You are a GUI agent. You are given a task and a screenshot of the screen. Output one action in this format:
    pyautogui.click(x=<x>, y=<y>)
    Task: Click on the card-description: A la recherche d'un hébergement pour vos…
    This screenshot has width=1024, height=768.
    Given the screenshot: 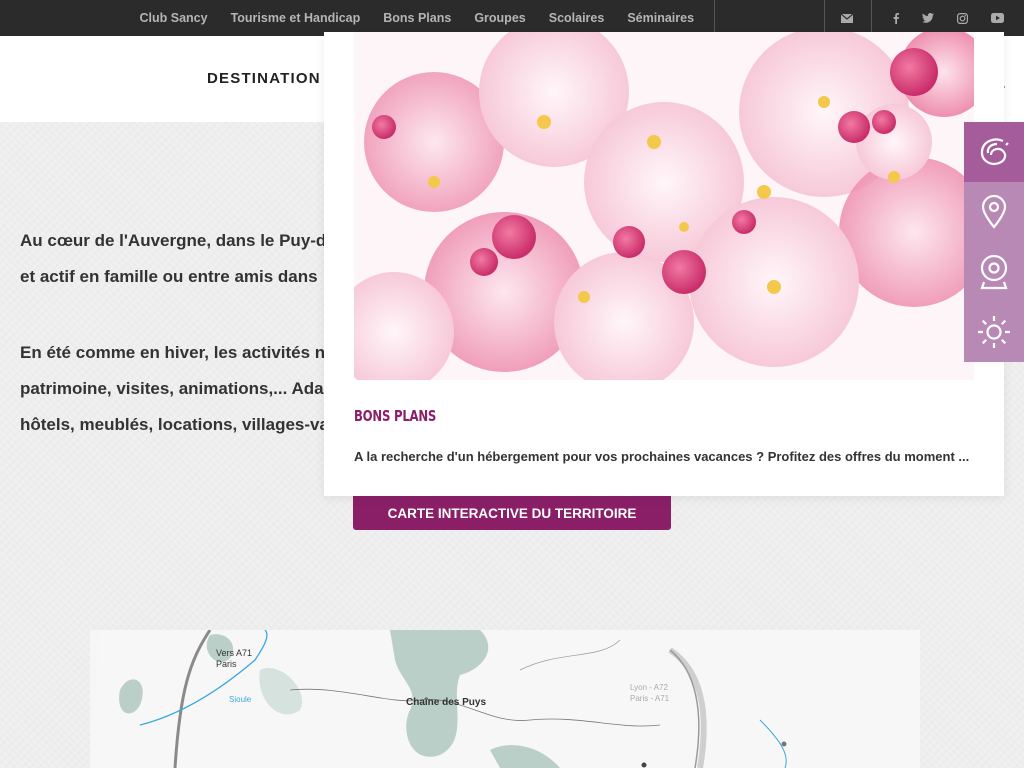 What is the action you would take?
    pyautogui.click(x=662, y=456)
    